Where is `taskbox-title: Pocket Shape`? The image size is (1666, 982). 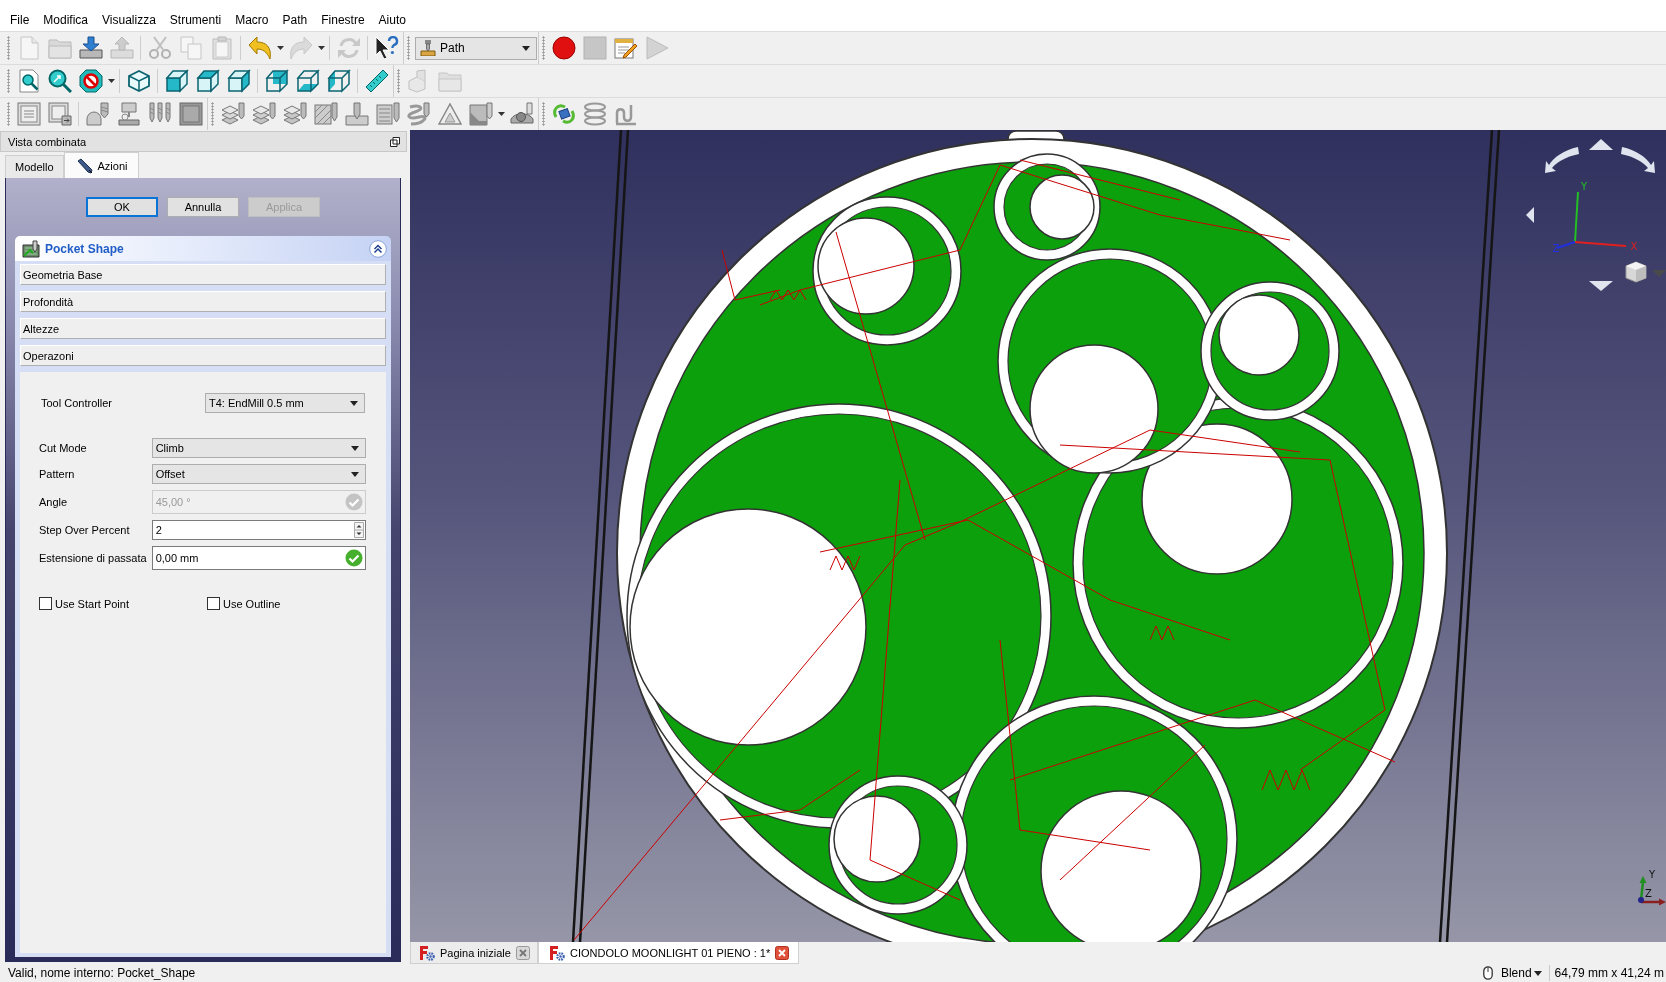
taskbox-title: Pocket Shape is located at coordinates (85, 248).